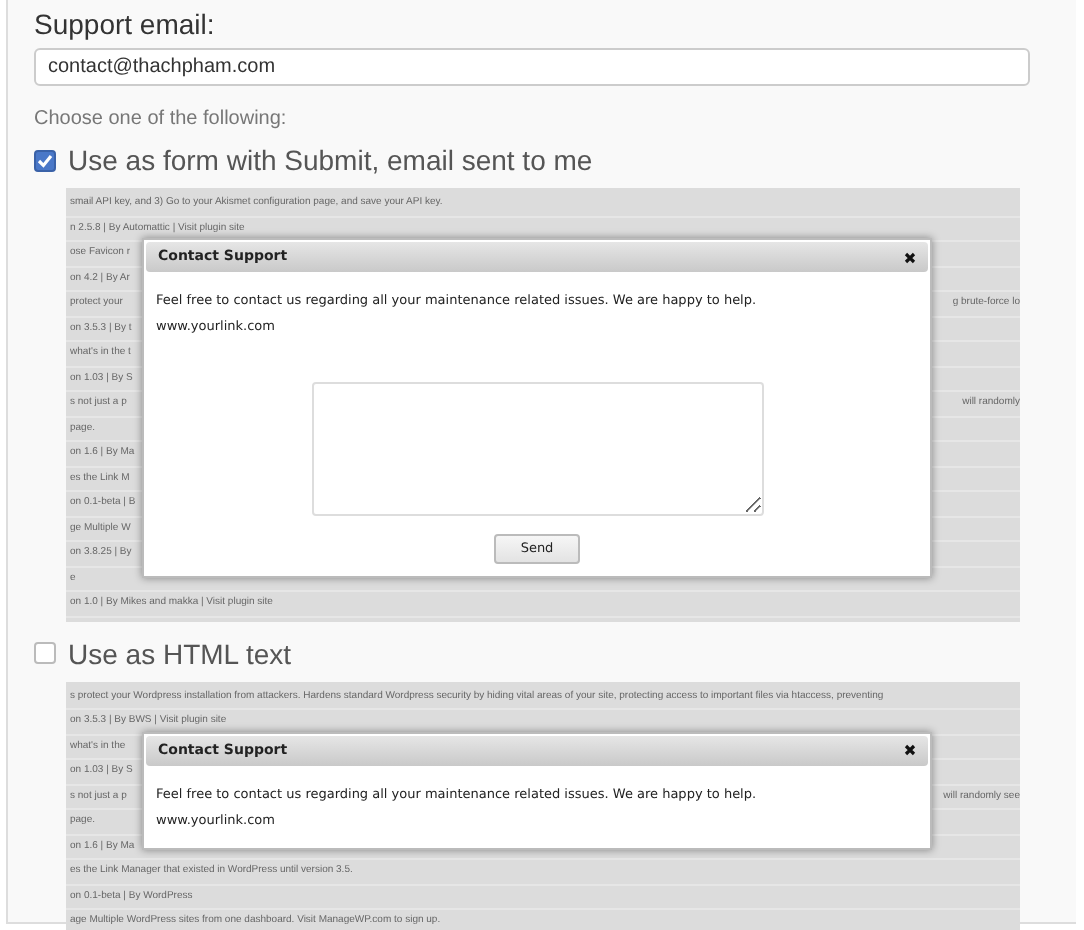  What do you see at coordinates (537, 449) in the screenshot?
I see `message-field` at bounding box center [537, 449].